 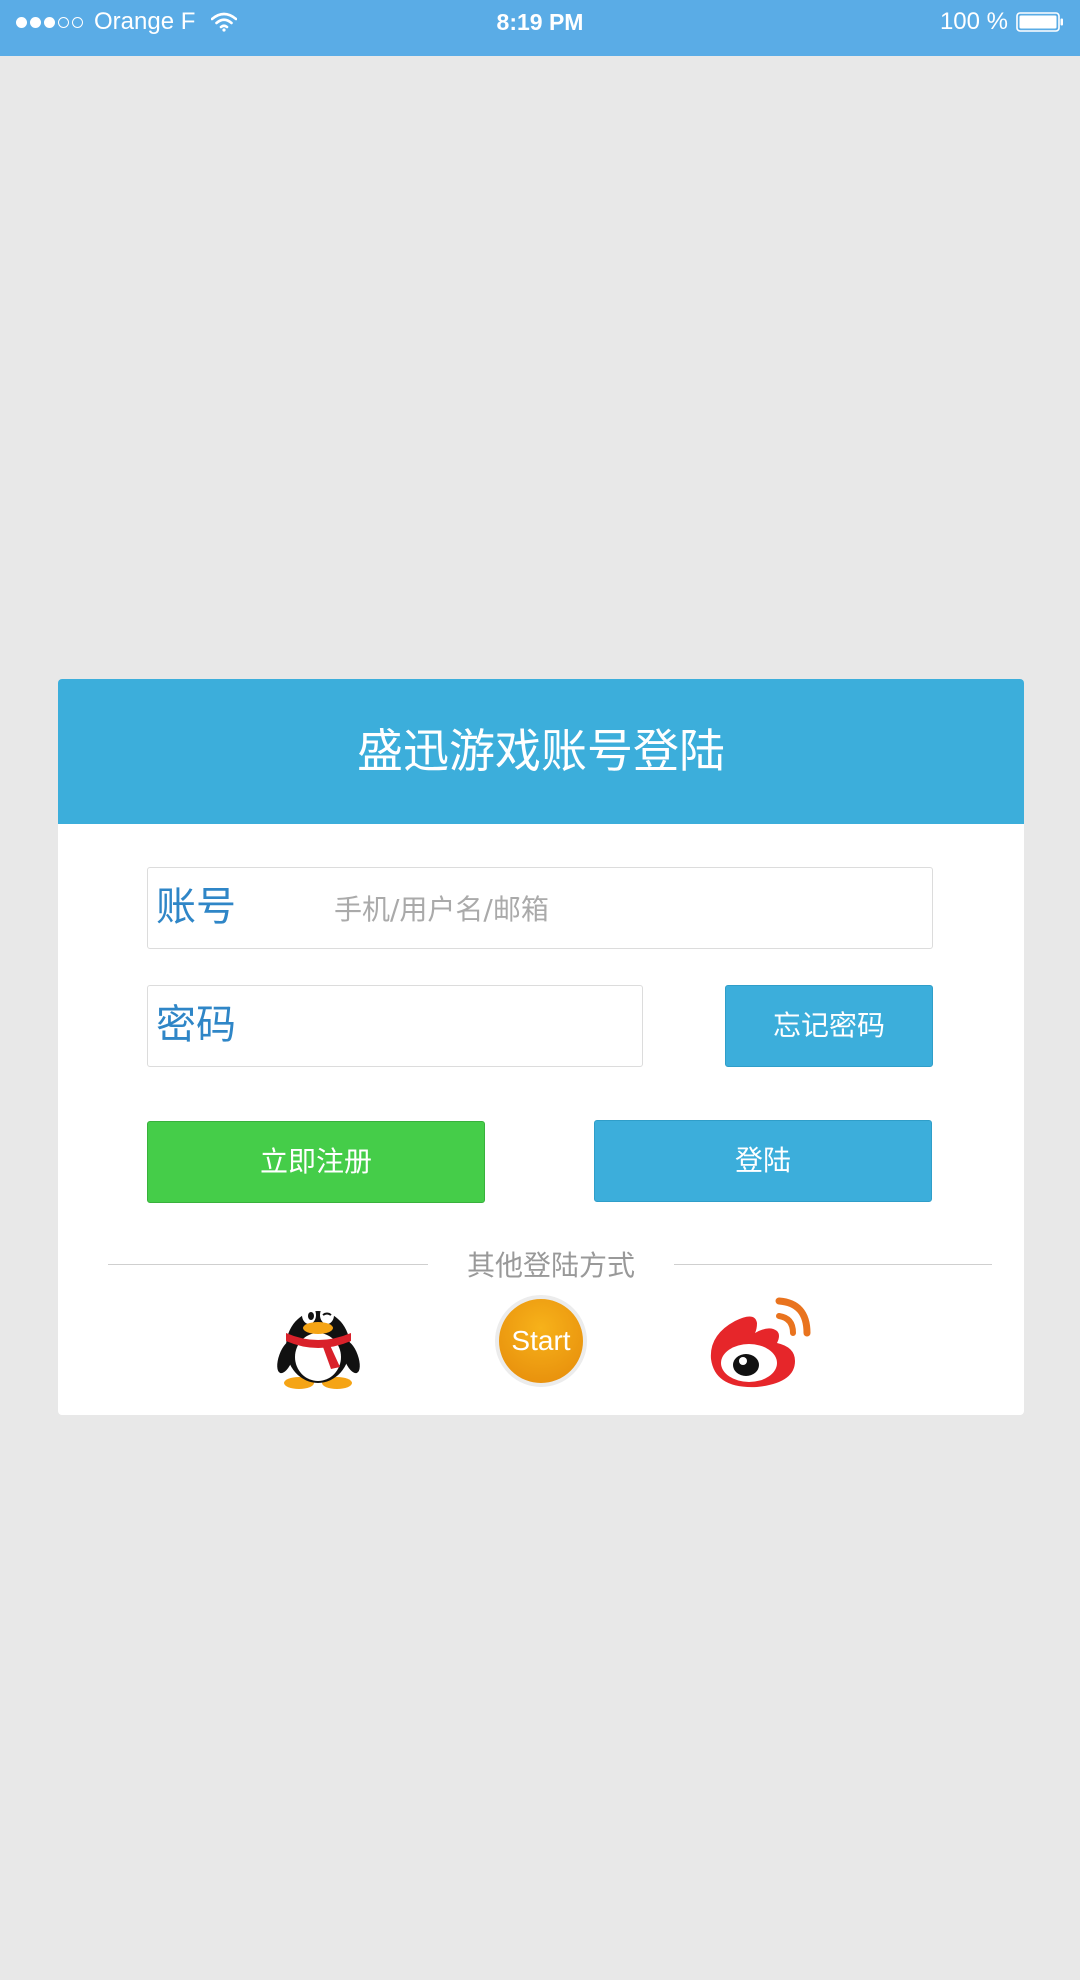 I want to click on battery-icon, so click(x=1039, y=22).